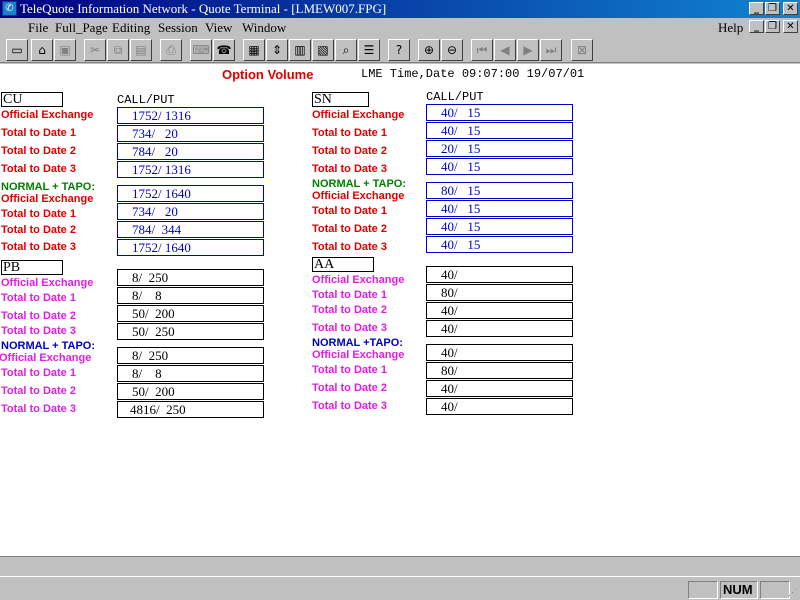 The width and height of the screenshot is (800, 600). Describe the element at coordinates (349, 310) in the screenshot. I see `aa-ttd2-label: Total to Date 2` at that location.